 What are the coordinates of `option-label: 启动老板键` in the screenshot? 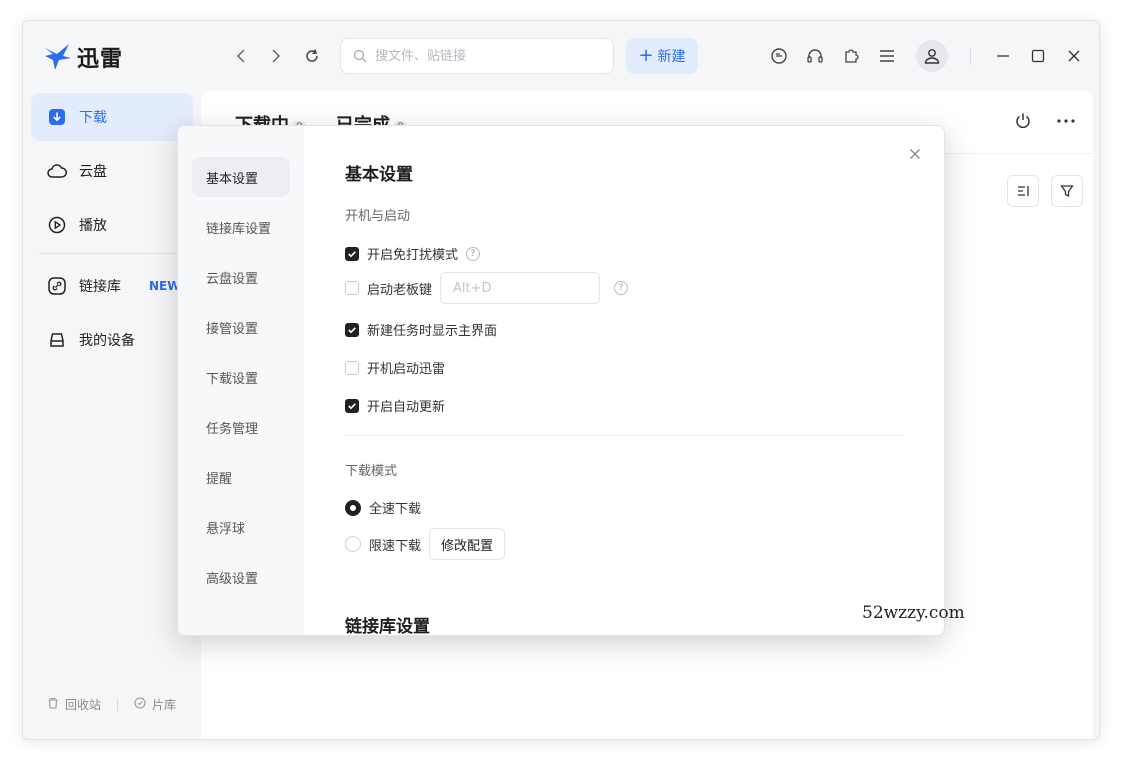 It's located at (400, 290).